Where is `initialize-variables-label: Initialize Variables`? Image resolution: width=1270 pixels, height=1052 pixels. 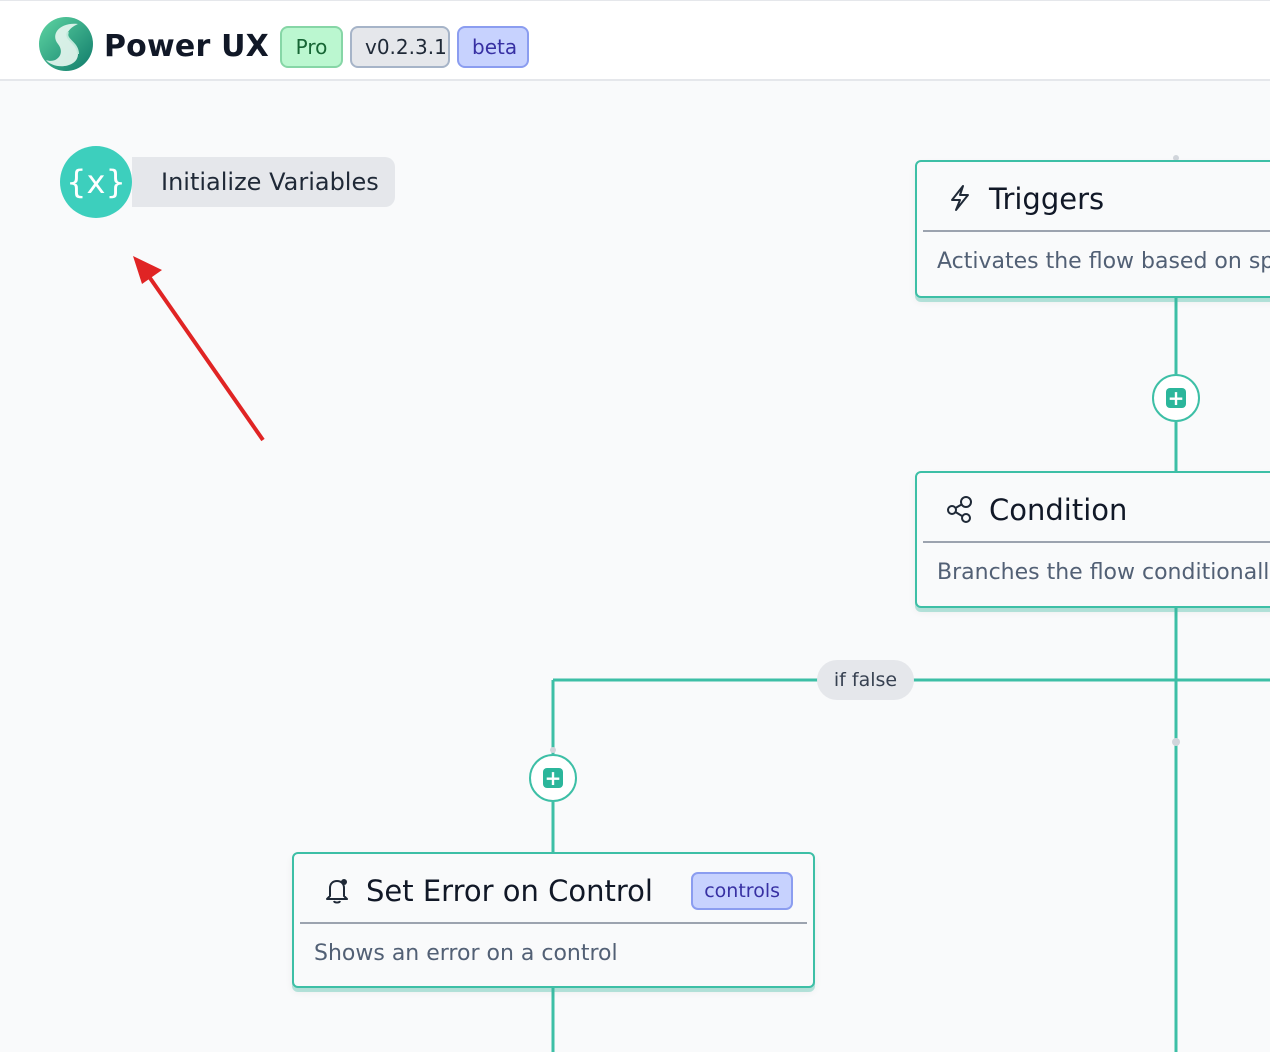
initialize-variables-label: Initialize Variables is located at coordinates (263, 182).